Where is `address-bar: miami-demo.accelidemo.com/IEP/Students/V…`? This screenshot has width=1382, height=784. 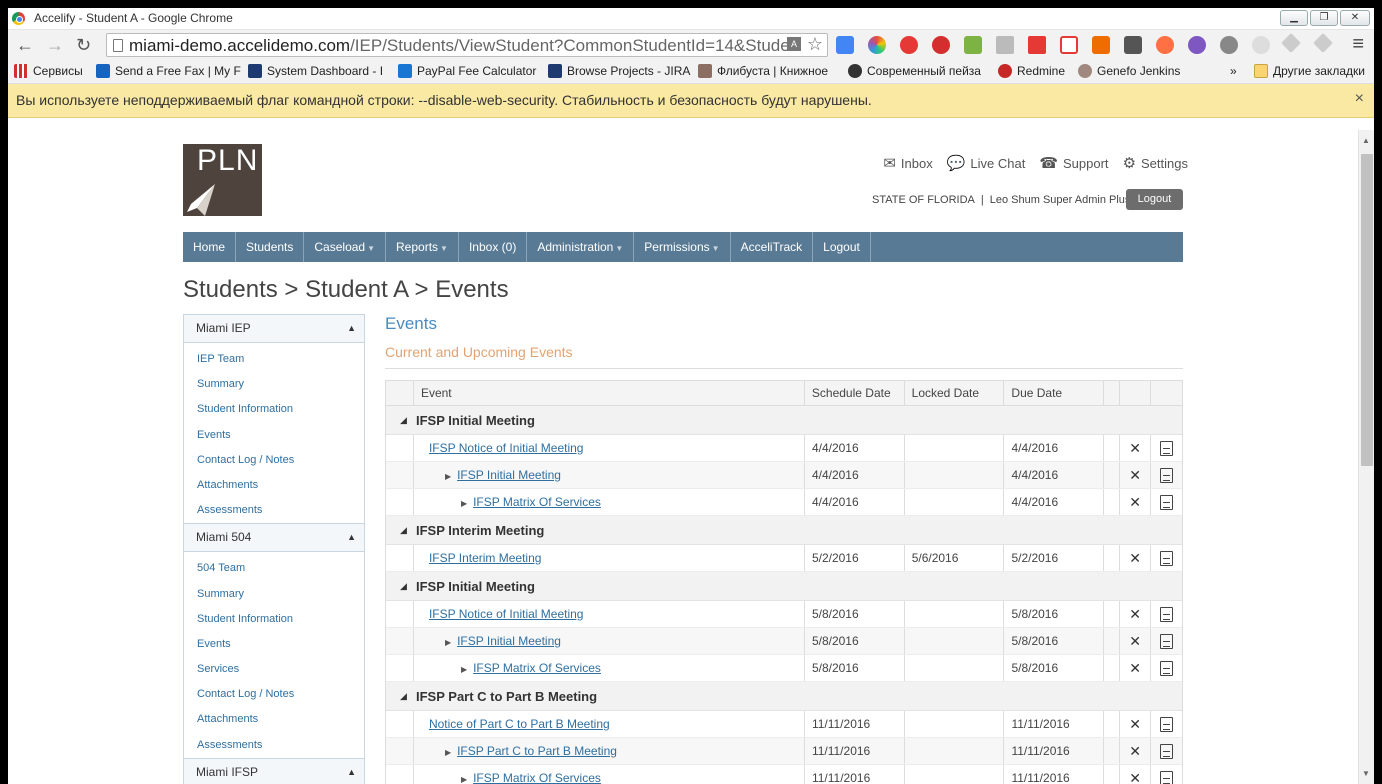
address-bar: miami-demo.accelidemo.com/IEP/Students/V… is located at coordinates (467, 45).